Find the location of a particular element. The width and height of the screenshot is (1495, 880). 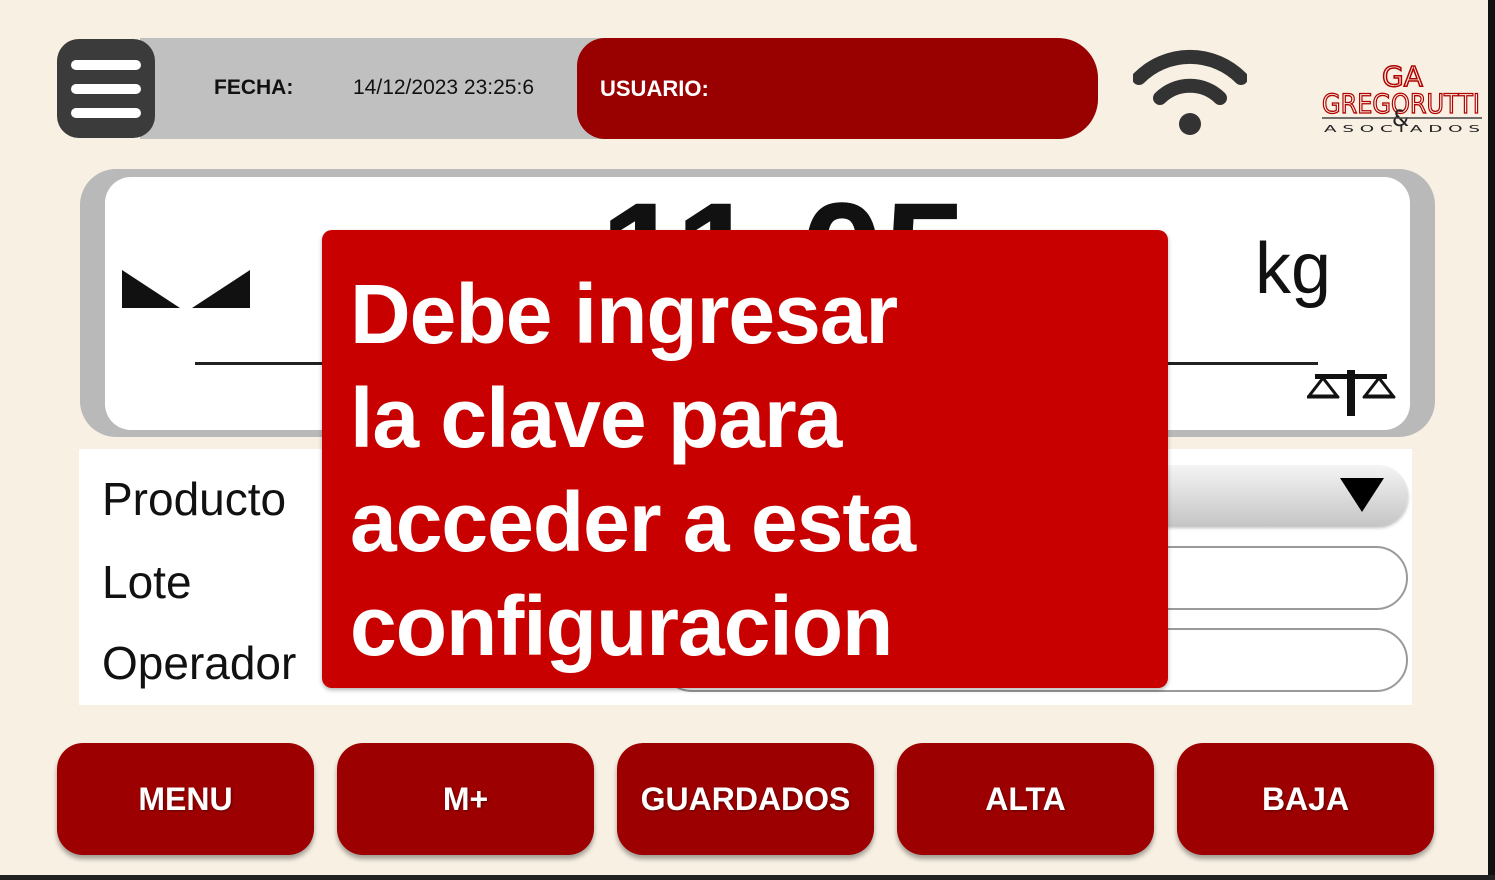

saved-button: GUARDADOS is located at coordinates (745, 799).